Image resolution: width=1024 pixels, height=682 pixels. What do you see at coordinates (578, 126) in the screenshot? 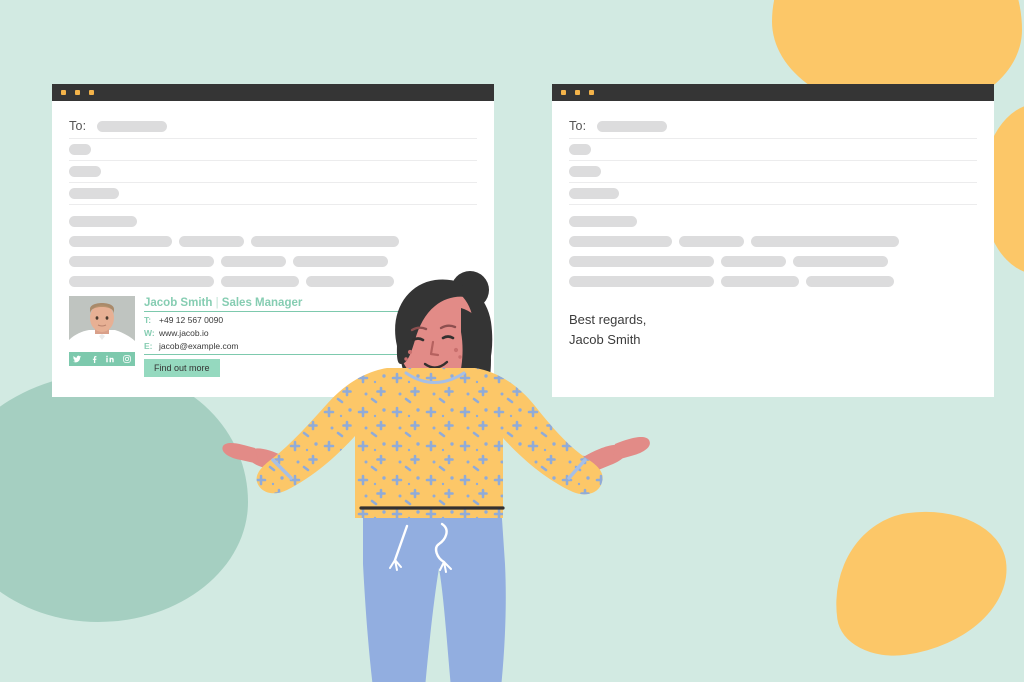
I see `to-label-right: To:` at bounding box center [578, 126].